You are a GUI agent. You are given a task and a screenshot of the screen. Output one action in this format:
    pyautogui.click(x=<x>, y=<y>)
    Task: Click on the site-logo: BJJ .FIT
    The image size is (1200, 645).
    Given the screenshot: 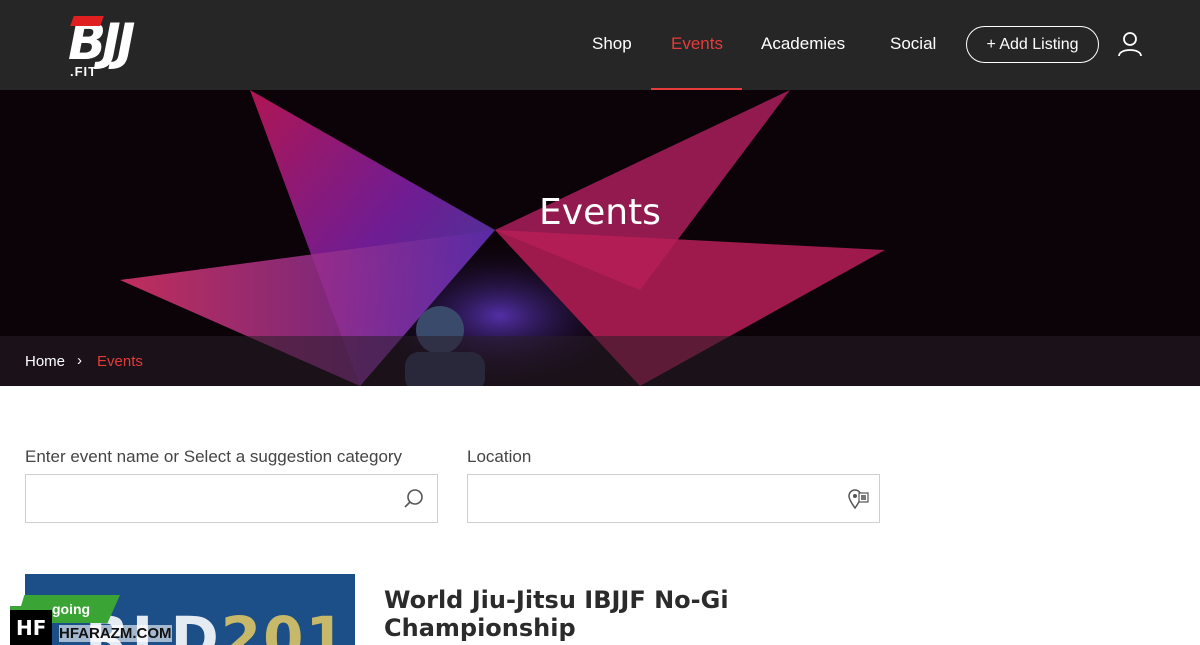 What is the action you would take?
    pyautogui.click(x=125, y=46)
    